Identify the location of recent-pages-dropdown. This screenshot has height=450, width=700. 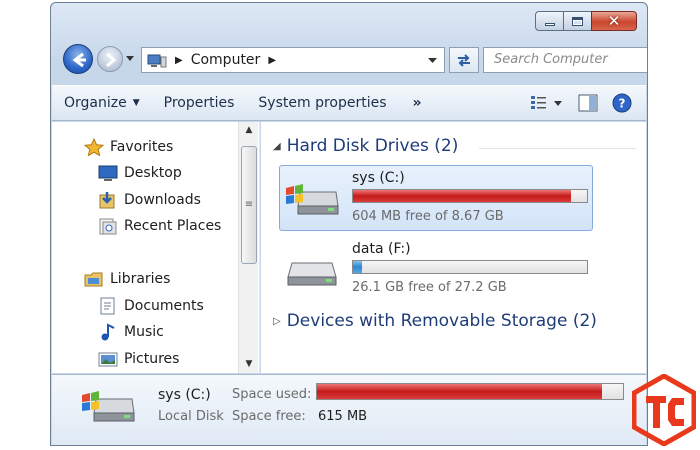
(130, 59).